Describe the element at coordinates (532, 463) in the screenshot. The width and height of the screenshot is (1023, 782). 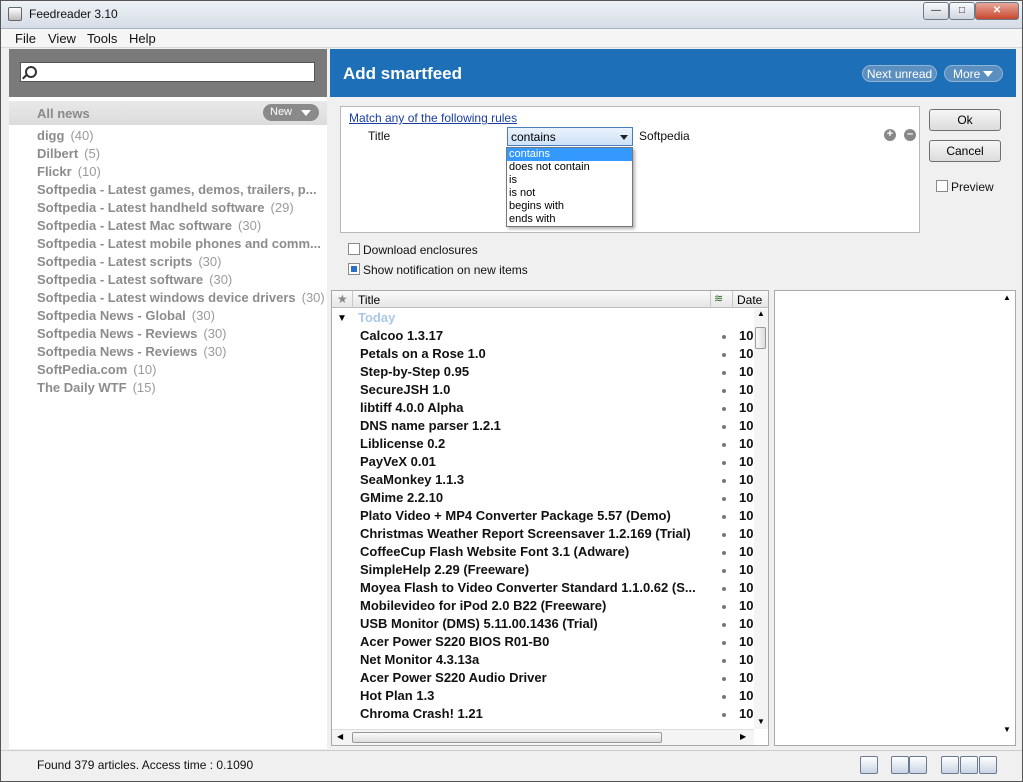
I see `article-row: PayVeX 0.01` at that location.